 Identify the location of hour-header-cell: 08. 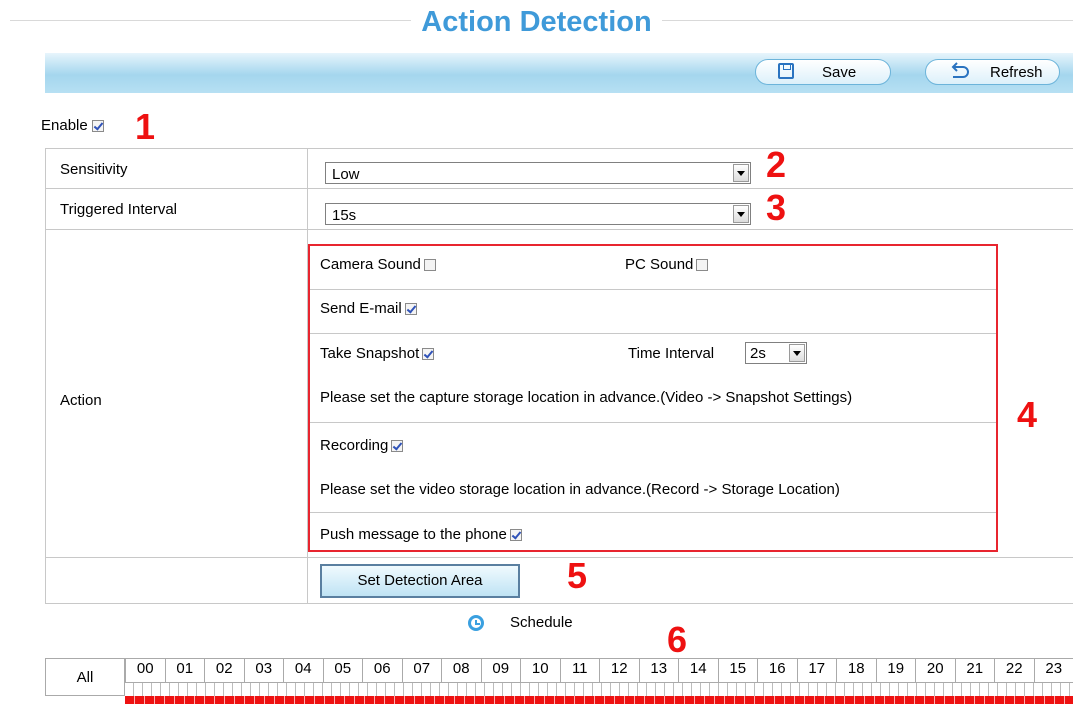
(461, 670).